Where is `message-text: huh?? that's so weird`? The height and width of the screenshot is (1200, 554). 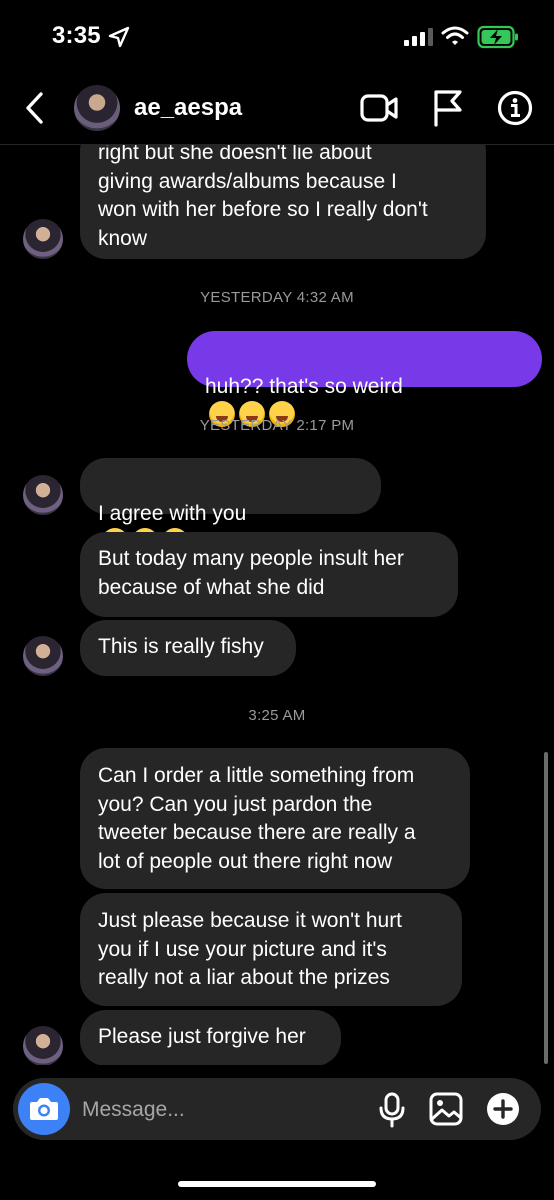
message-text: huh?? that's so weird is located at coordinates (304, 386).